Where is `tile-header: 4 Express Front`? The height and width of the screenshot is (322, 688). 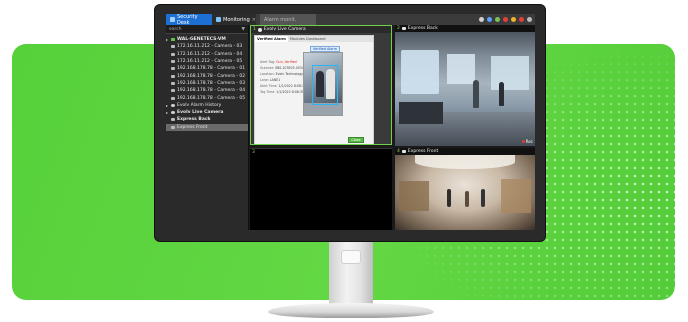 tile-header: 4 Express Front is located at coordinates (465, 151).